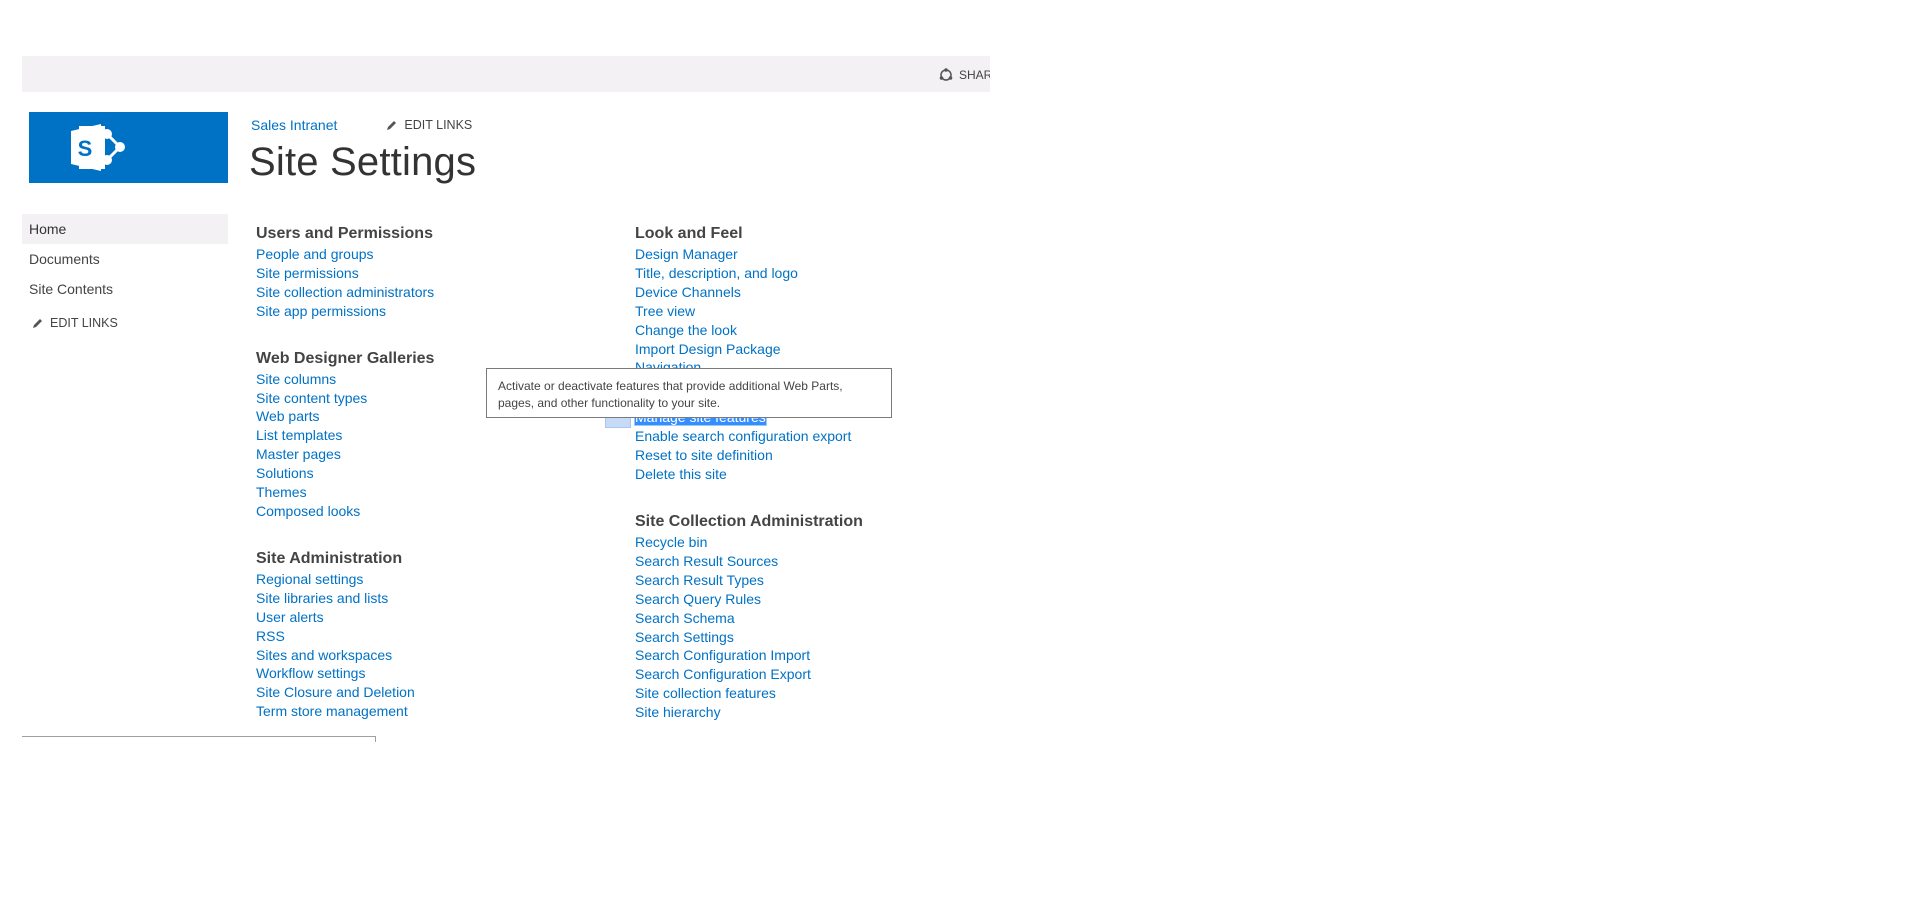 Image resolution: width=1914 pixels, height=903 pixels. Describe the element at coordinates (329, 558) in the screenshot. I see `section-title: Site Administration` at that location.